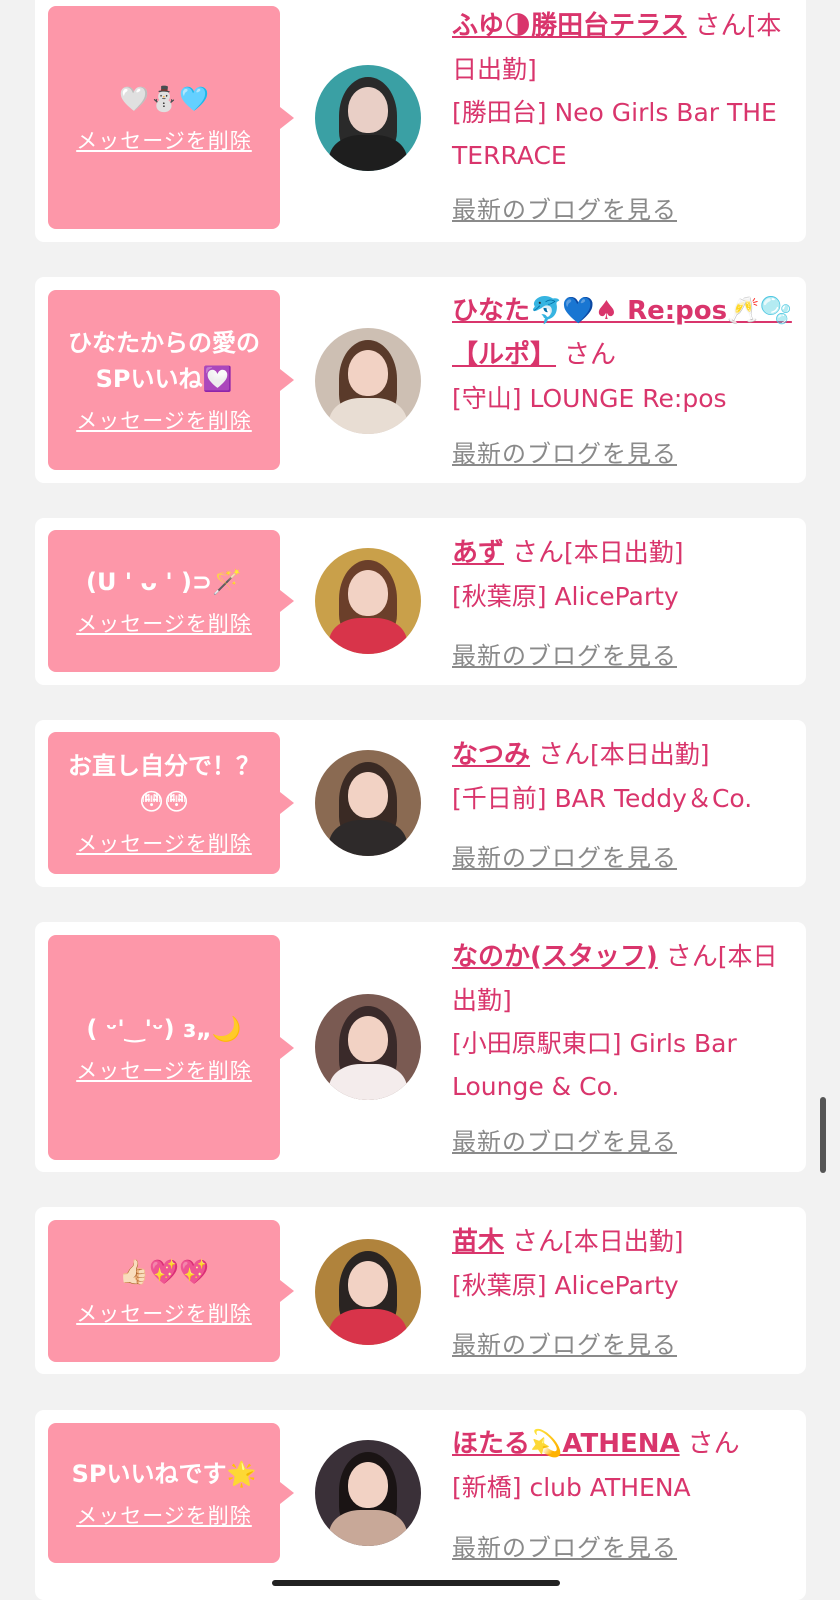  I want to click on cast-name-link: ほたる💫ATHENA, so click(566, 1444).